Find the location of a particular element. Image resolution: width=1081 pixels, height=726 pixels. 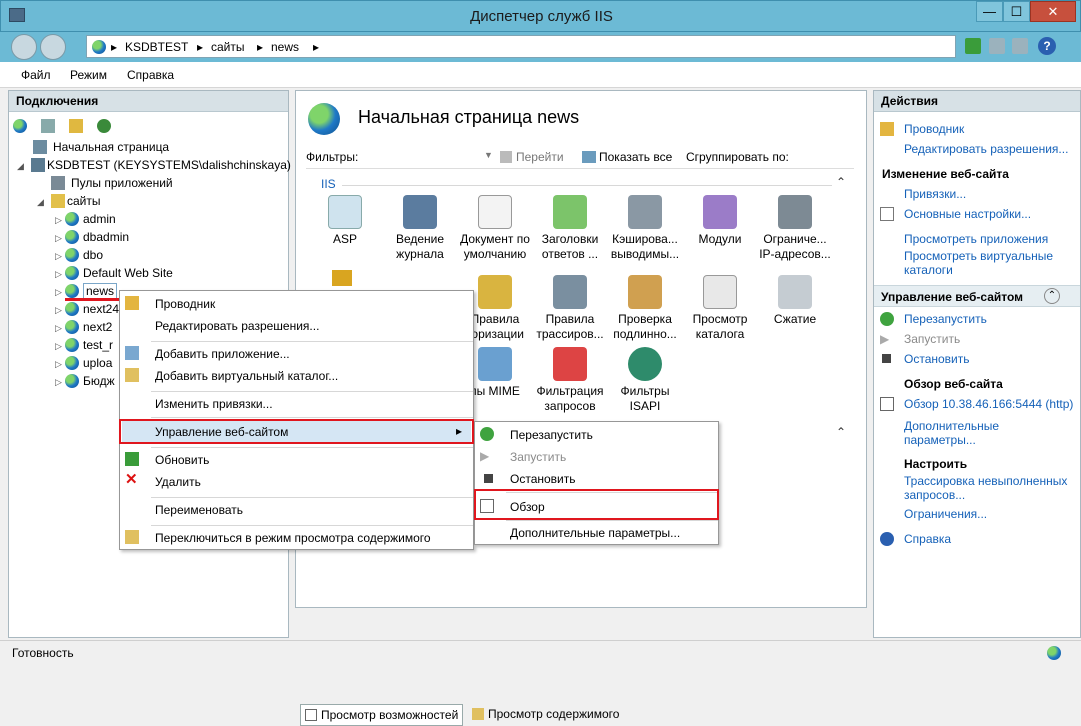

tab-content-view: Просмотр содержимого is located at coordinates (545, 715).